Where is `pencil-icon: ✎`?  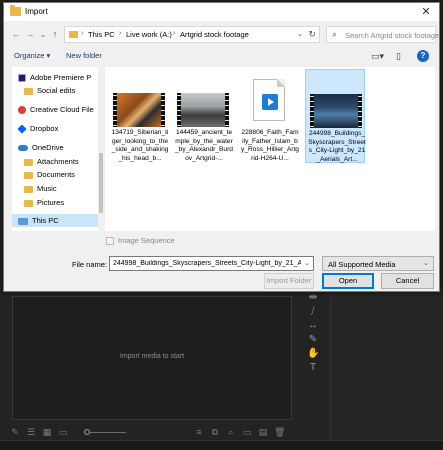 pencil-icon: ✎ is located at coordinates (15, 432).